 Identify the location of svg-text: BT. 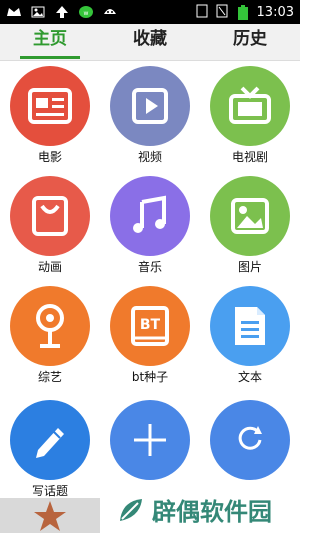
(150, 325).